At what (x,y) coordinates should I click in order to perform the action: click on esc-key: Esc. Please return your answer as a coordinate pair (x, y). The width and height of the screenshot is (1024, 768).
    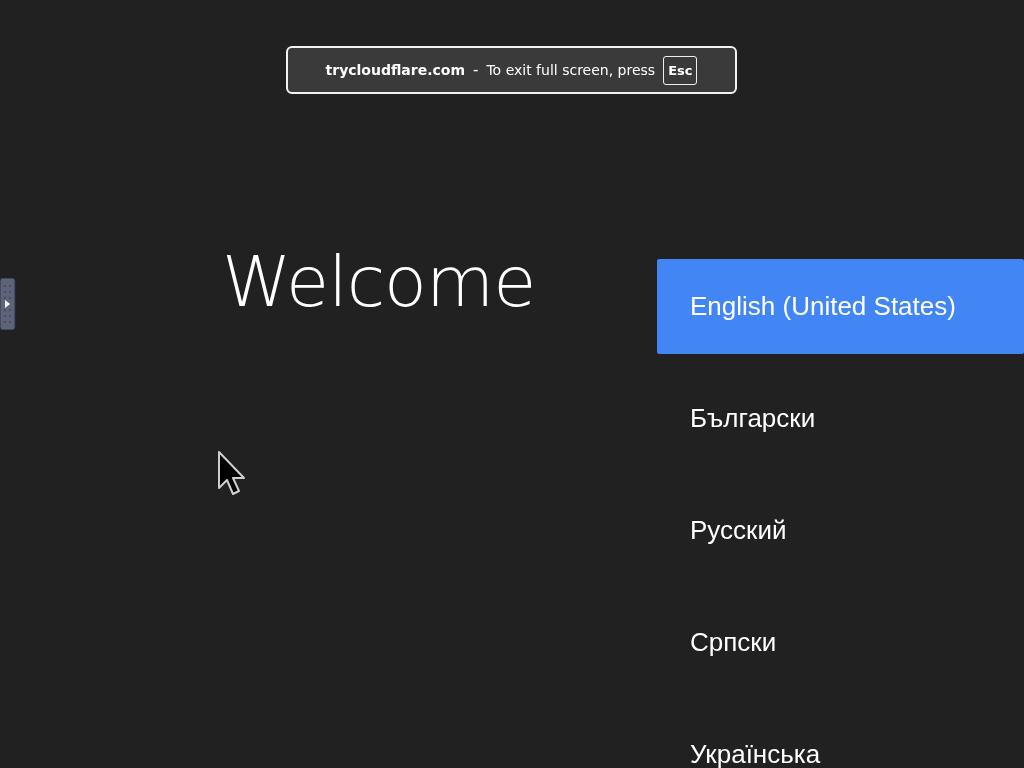
    Looking at the image, I should click on (680, 70).